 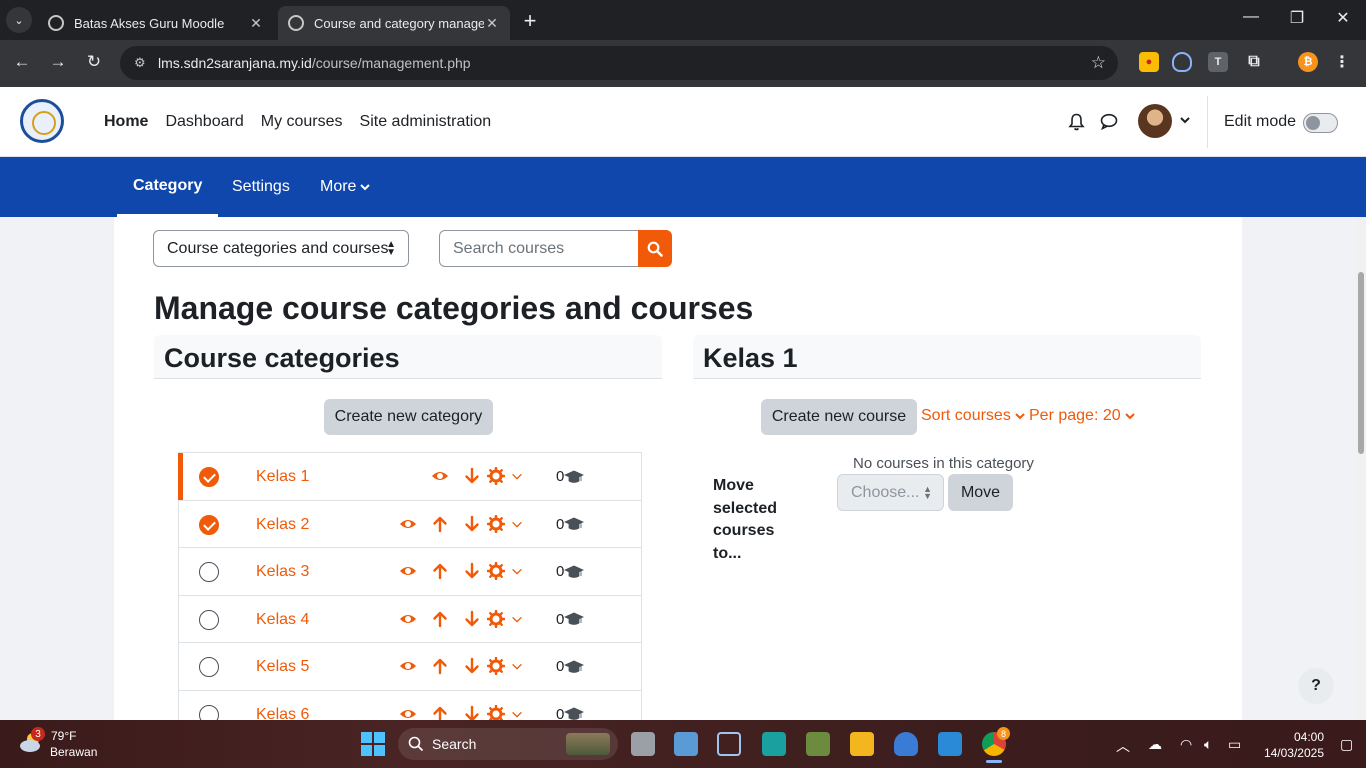 What do you see at coordinates (1297, 18) in the screenshot?
I see `window-restore-icon: ❐` at bounding box center [1297, 18].